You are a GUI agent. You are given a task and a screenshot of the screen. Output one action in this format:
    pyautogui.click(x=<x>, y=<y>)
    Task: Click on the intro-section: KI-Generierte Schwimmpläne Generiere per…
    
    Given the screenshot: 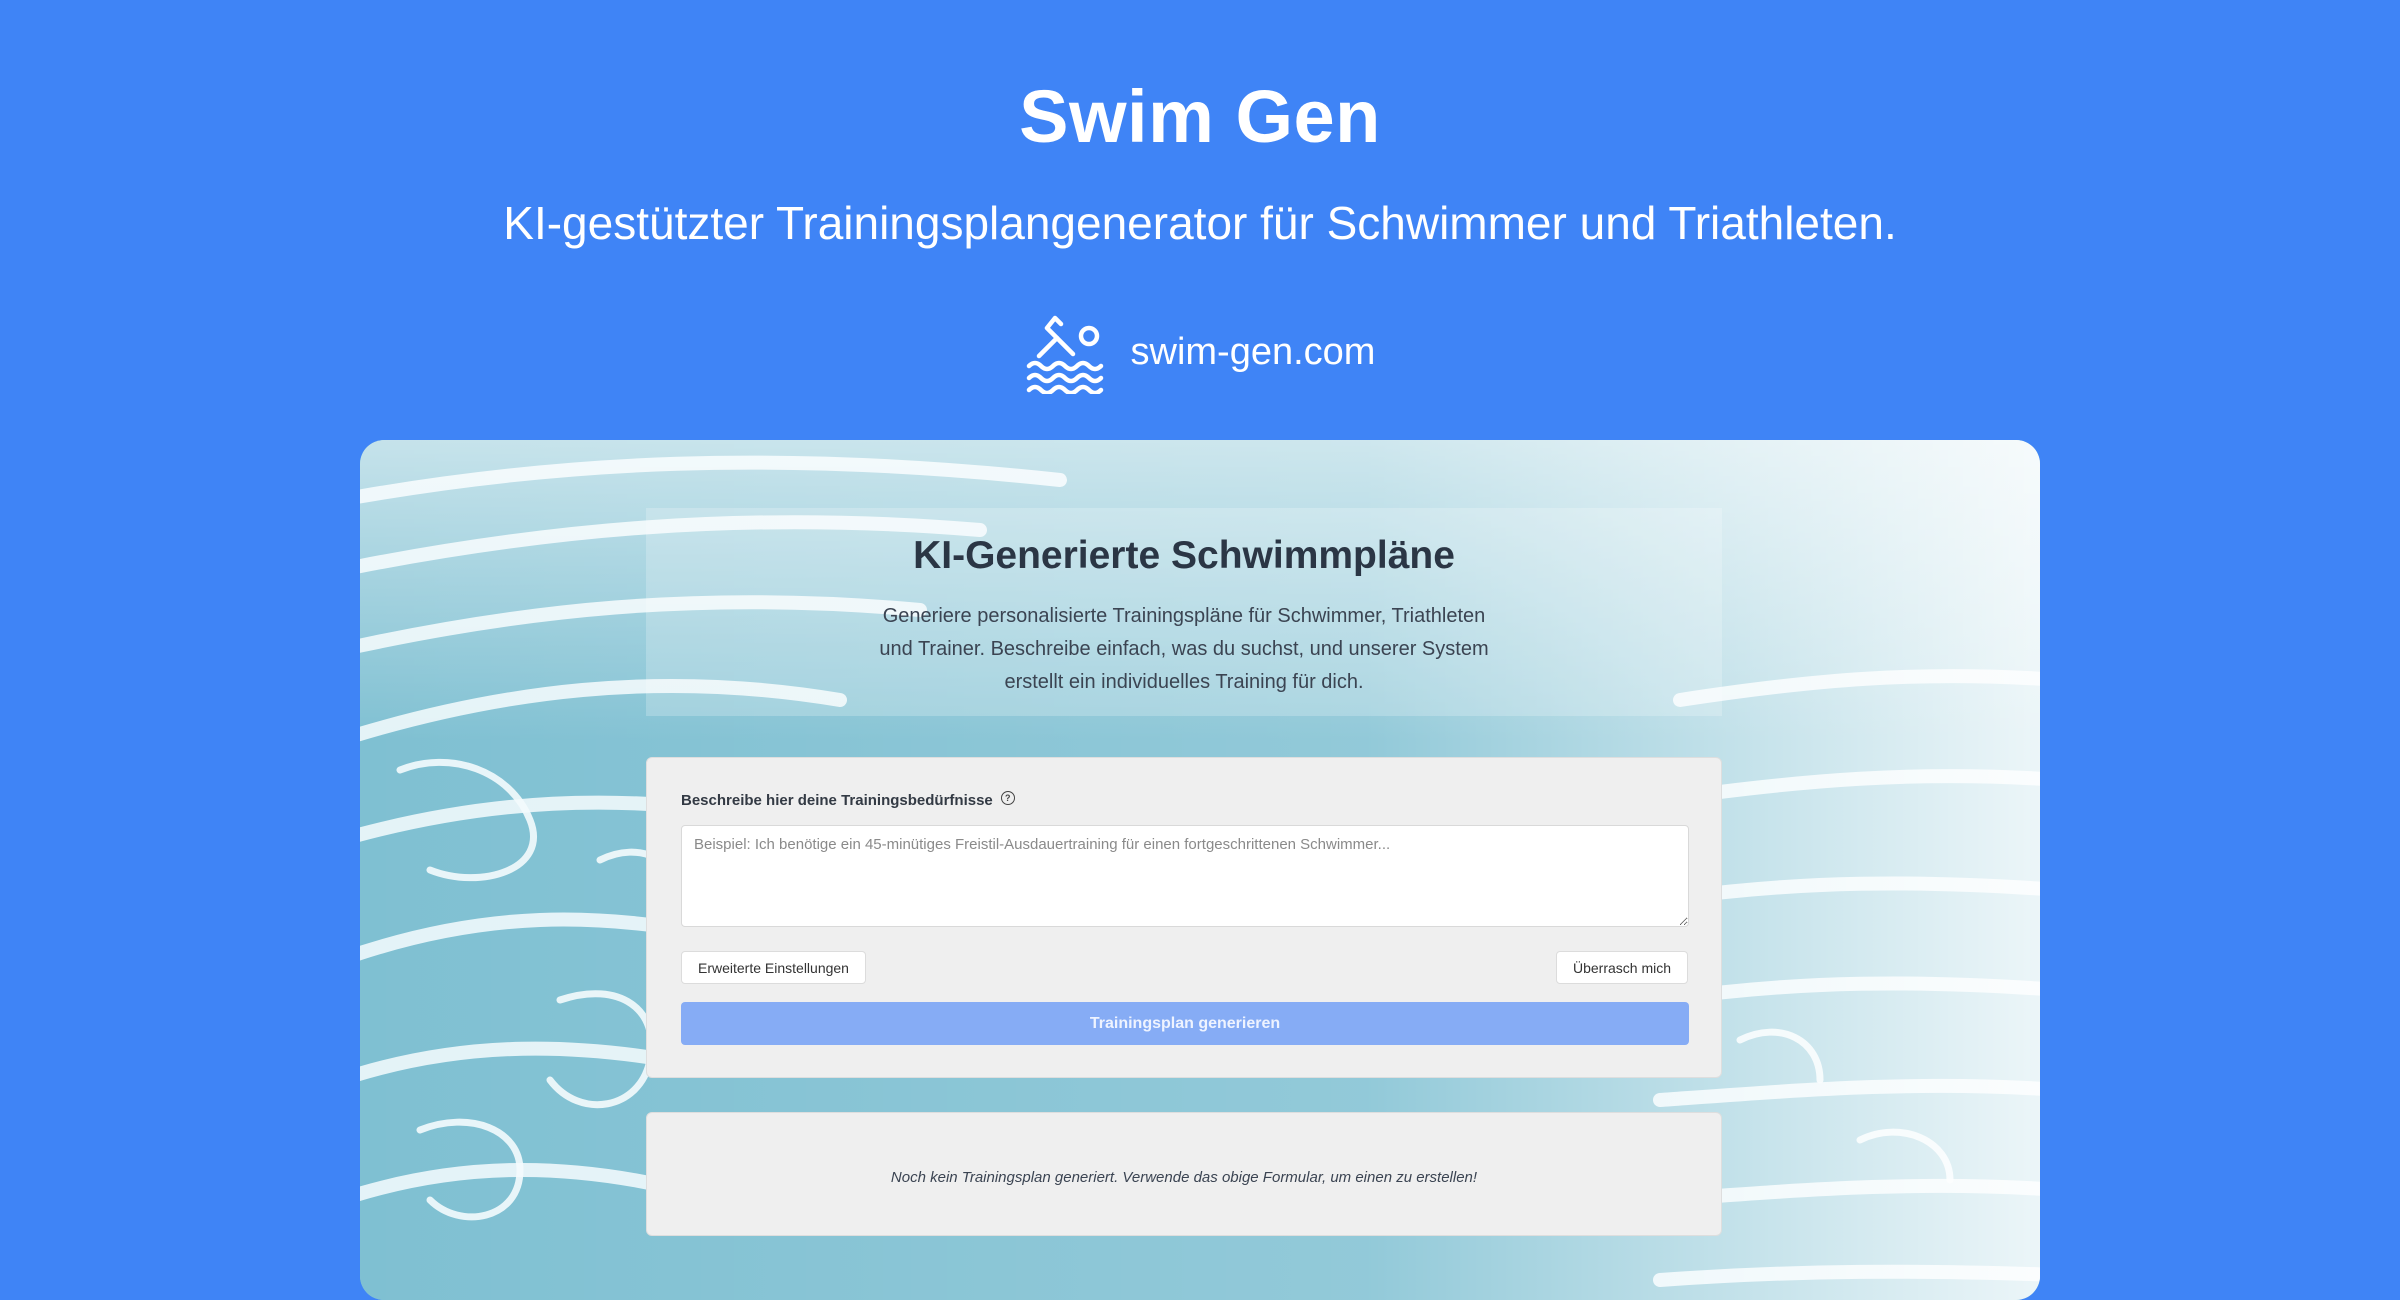 What is the action you would take?
    pyautogui.click(x=1184, y=612)
    